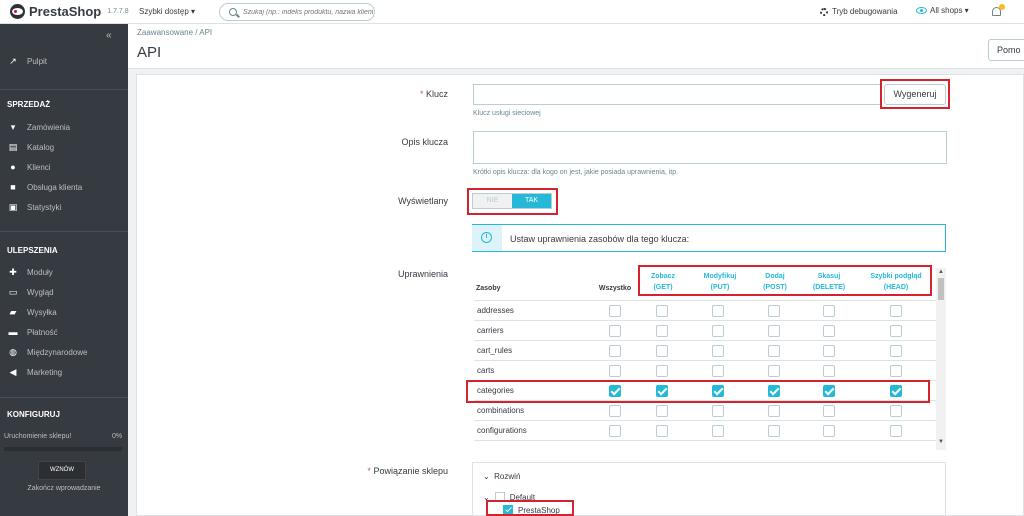 Image resolution: width=1024 pixels, height=516 pixels. I want to click on sidebar-item-stats: ▣ Statystyki, so click(64, 207).